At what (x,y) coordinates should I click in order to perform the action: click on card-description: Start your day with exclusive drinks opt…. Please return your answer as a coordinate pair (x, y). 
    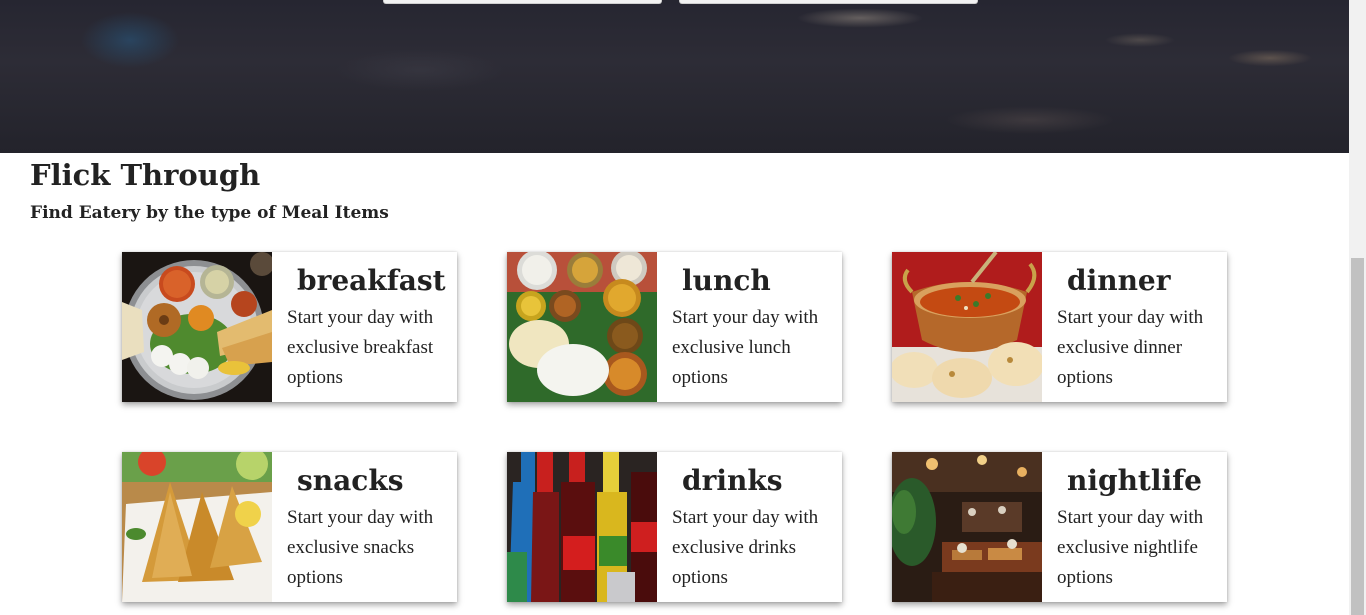
    Looking at the image, I should click on (745, 547).